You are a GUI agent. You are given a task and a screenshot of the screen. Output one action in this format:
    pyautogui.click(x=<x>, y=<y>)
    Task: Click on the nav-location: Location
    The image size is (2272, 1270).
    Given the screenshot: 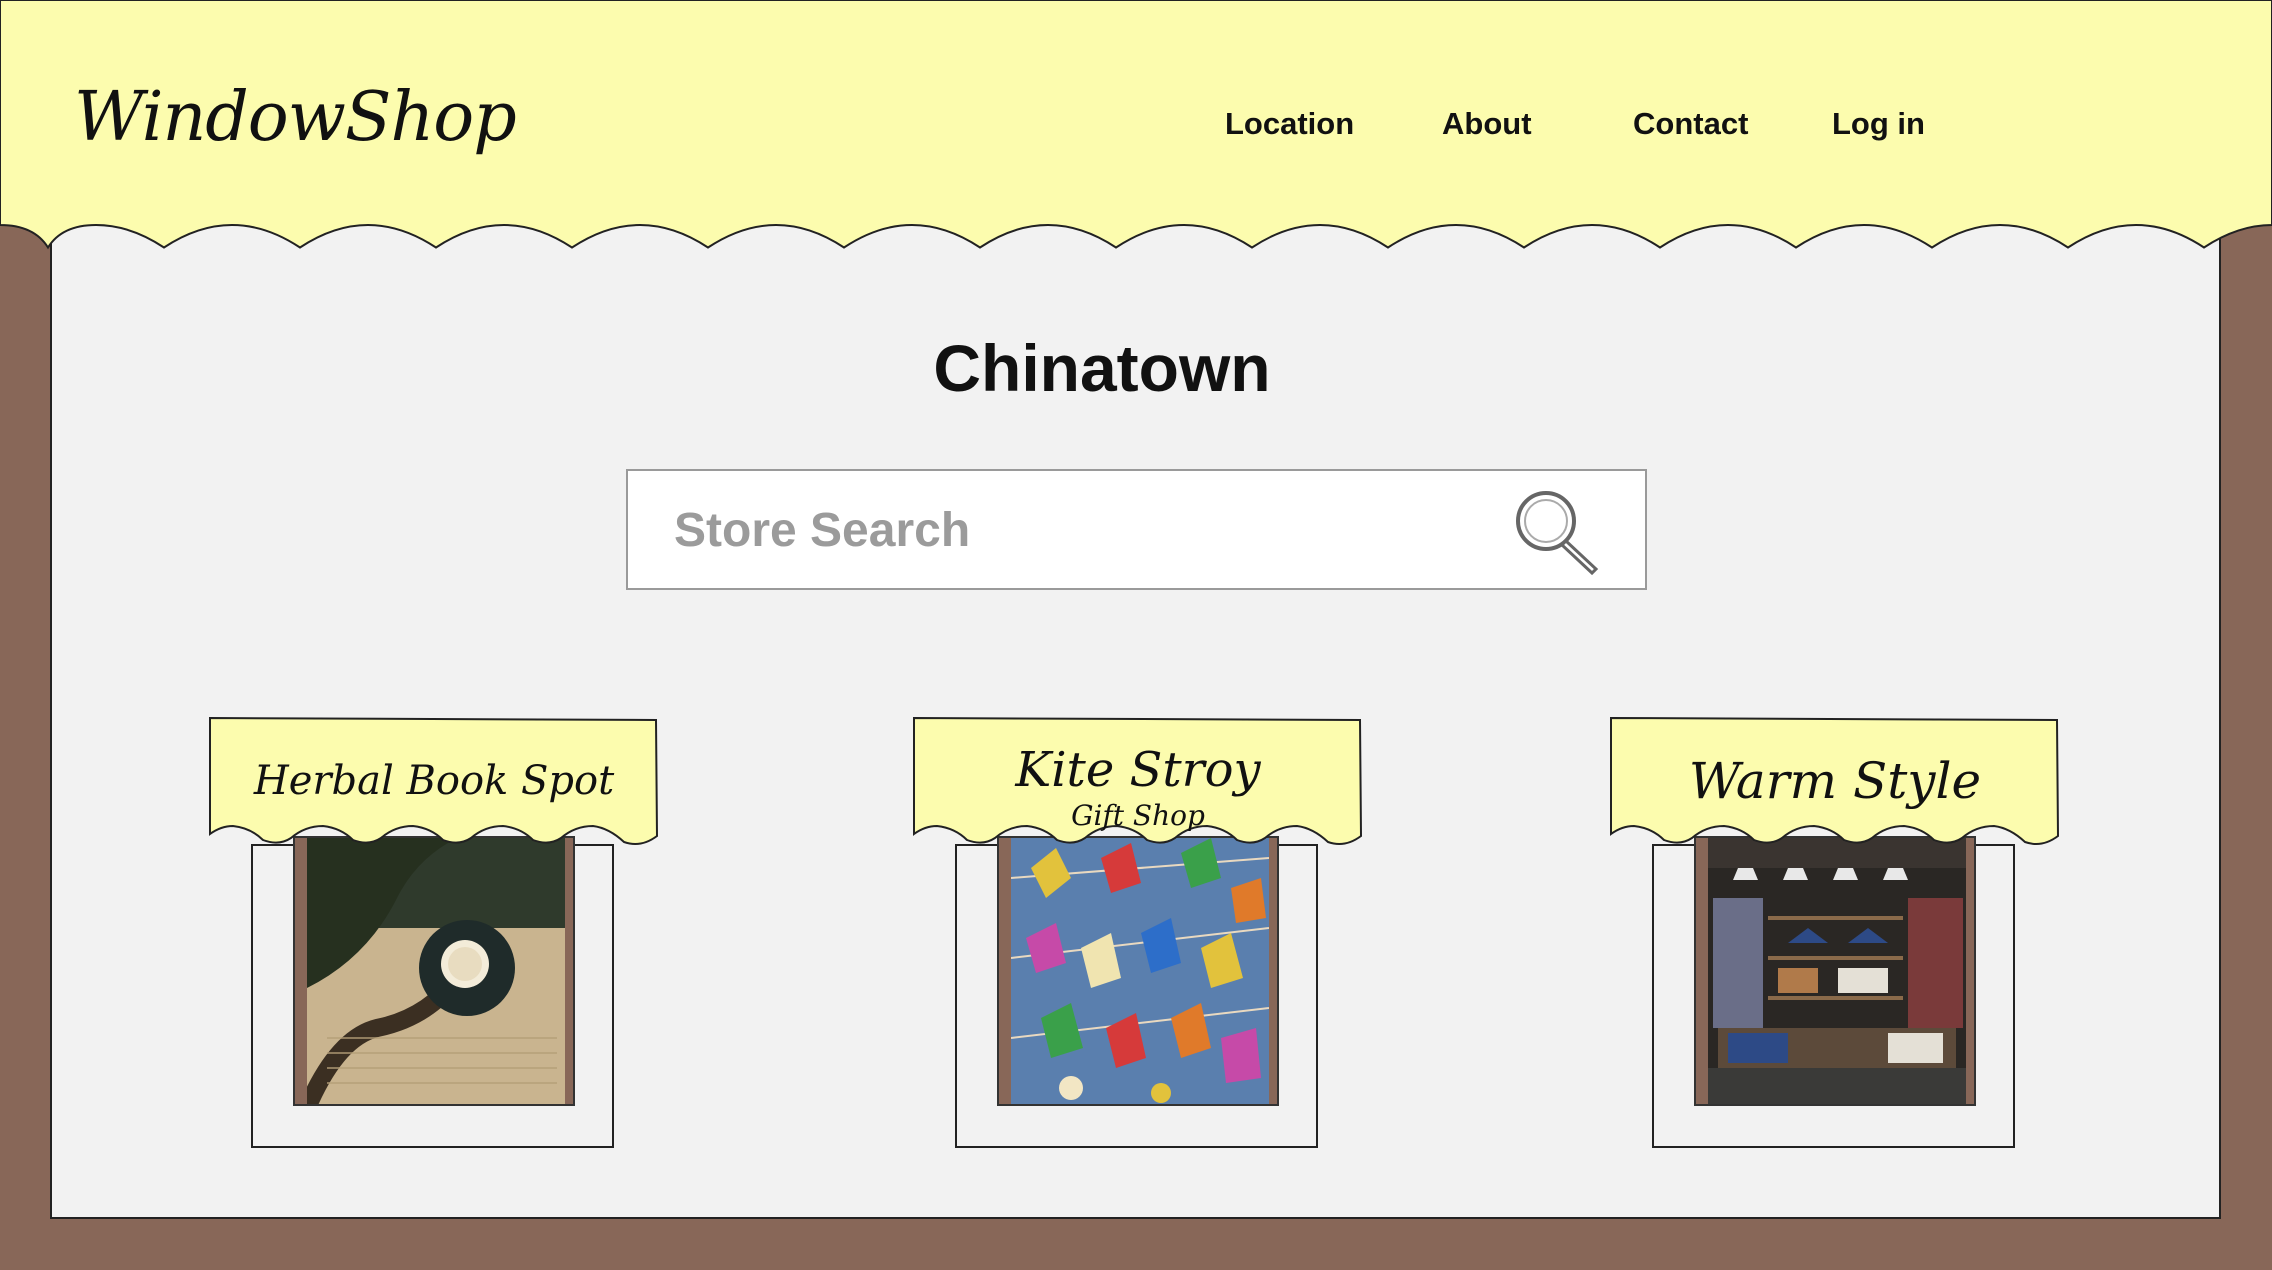 What is the action you would take?
    pyautogui.click(x=1289, y=124)
    